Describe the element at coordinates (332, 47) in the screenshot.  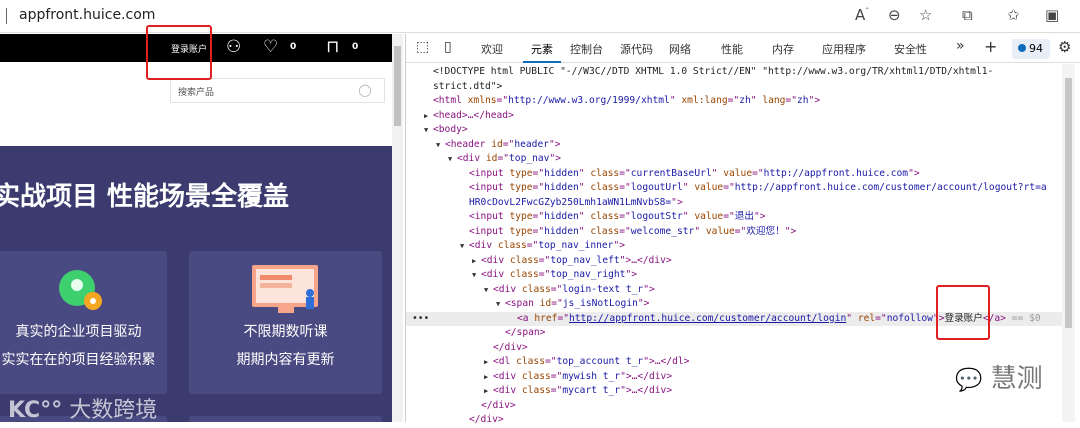
I see `cart-bag-icon: ⊓` at that location.